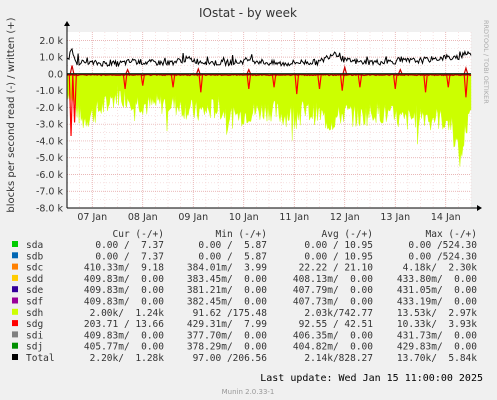 This screenshot has height=400, width=497. I want to click on y-tick-label: -1.0 k, so click(50, 91).